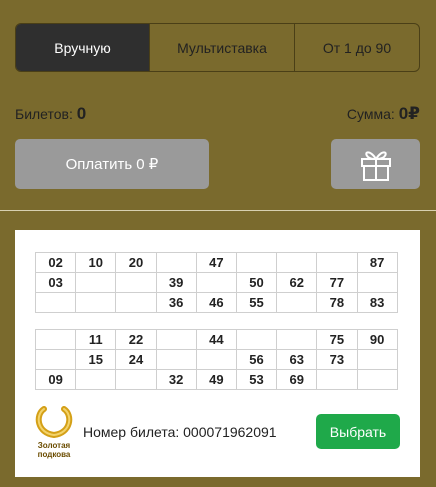 The image size is (436, 487). Describe the element at coordinates (357, 47) in the screenshot. I see `tab-1-to-90: От 1 до 90` at that location.